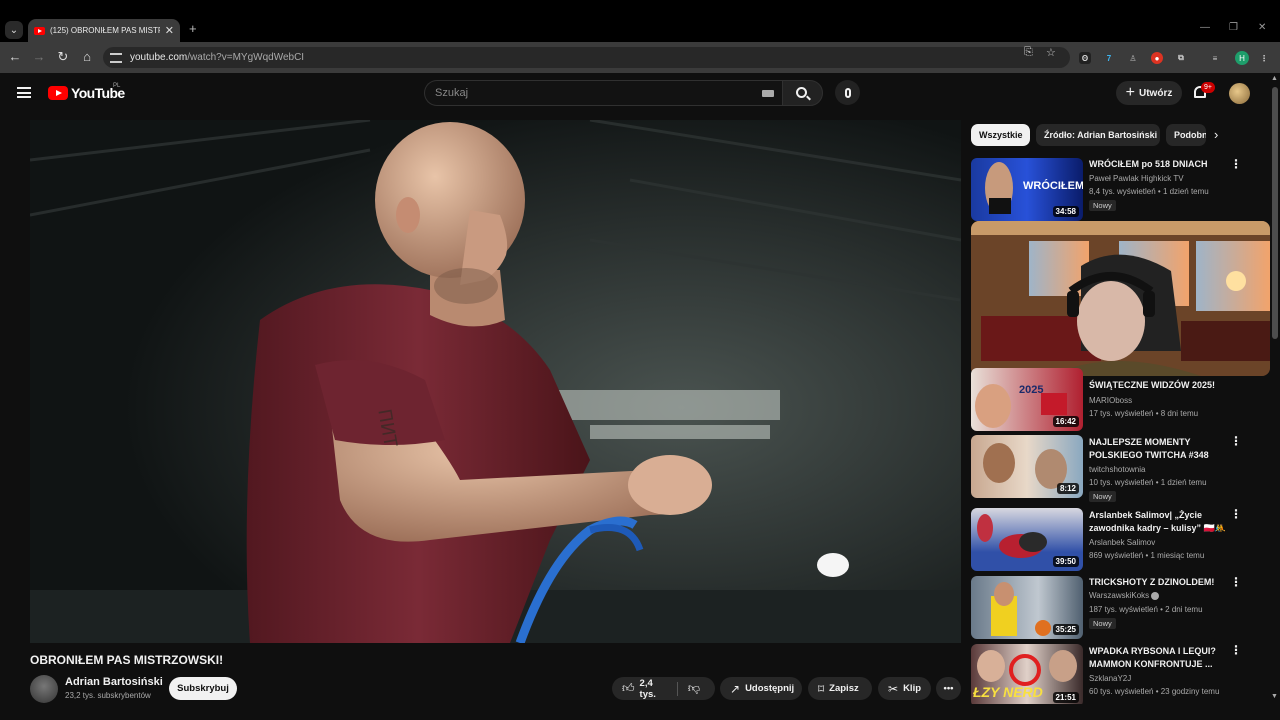 The image size is (1280, 720). I want to click on thumbnail-text: 2025, so click(1031, 390).